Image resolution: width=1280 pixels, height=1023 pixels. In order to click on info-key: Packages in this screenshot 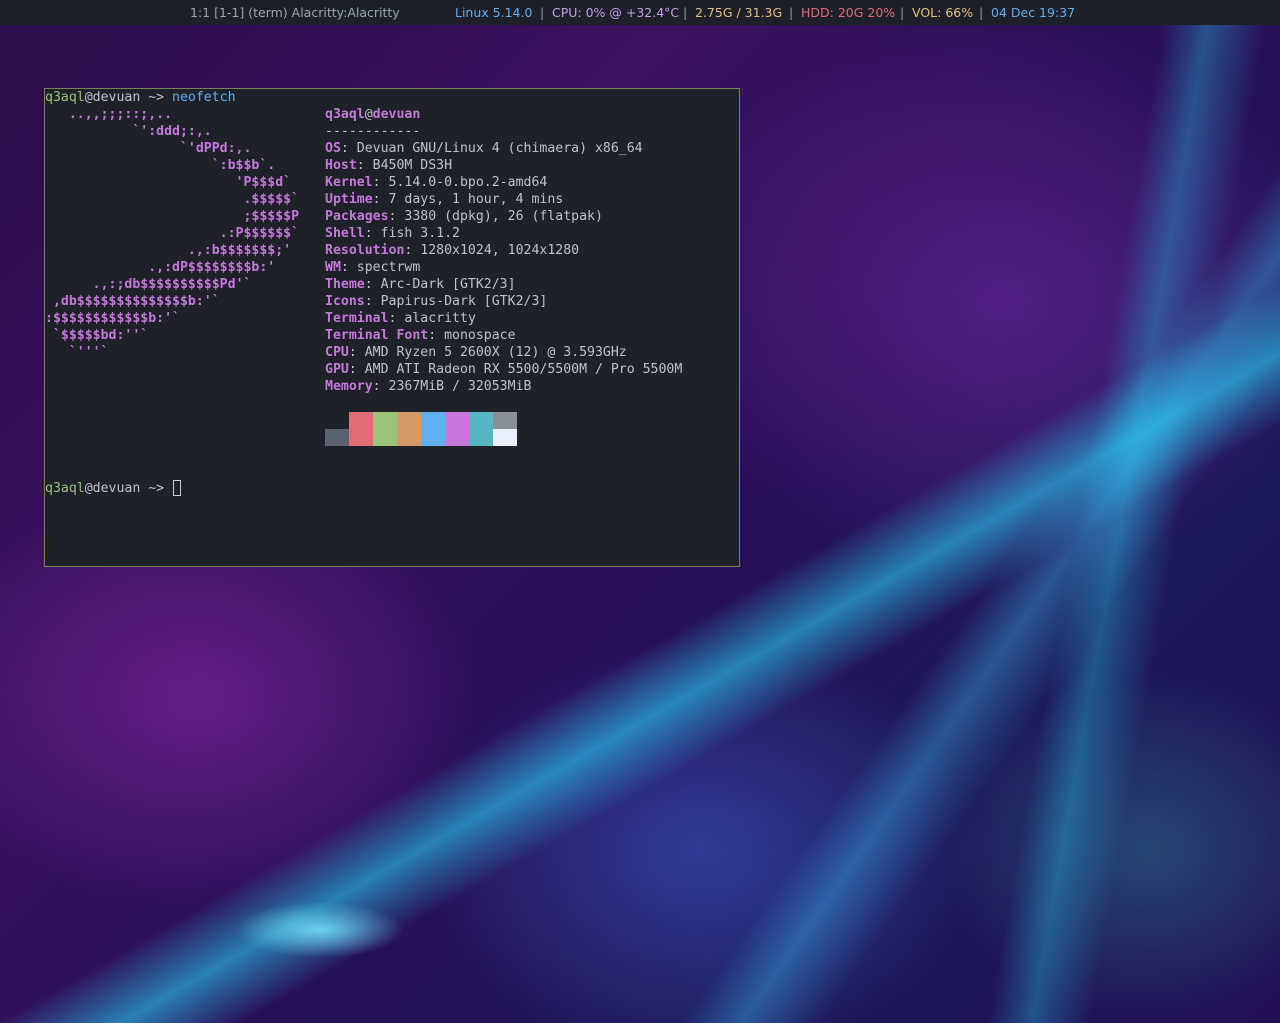, I will do `click(357, 216)`.